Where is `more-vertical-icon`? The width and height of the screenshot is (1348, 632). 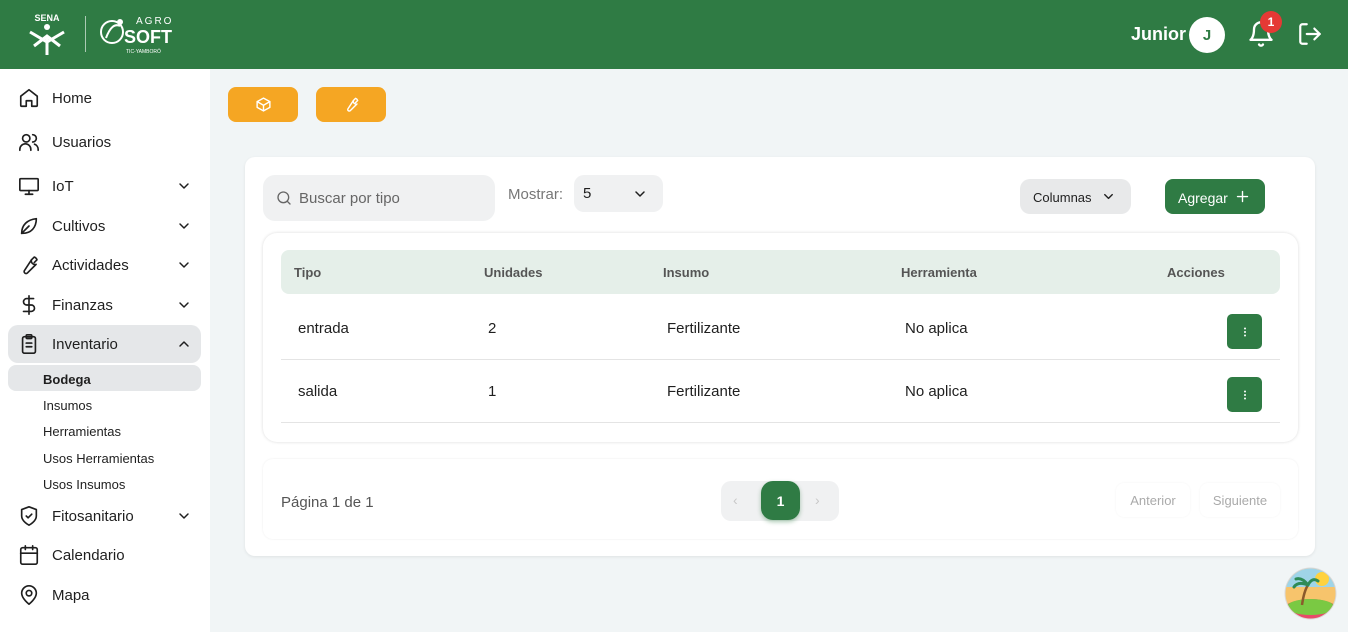
more-vertical-icon is located at coordinates (1244, 331).